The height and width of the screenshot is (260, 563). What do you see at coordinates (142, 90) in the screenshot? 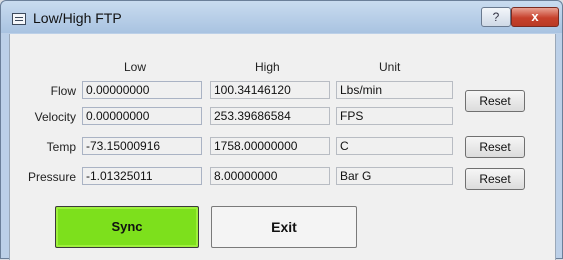
I see `flow-low-field: 0.00000000` at bounding box center [142, 90].